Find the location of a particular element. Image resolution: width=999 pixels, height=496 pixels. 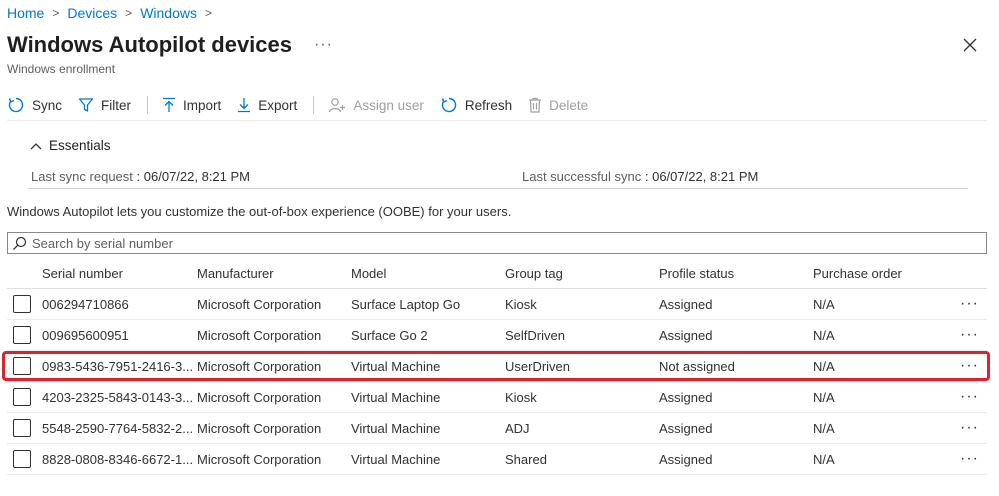

page-subtitle: Windows enrollment is located at coordinates (61, 69).